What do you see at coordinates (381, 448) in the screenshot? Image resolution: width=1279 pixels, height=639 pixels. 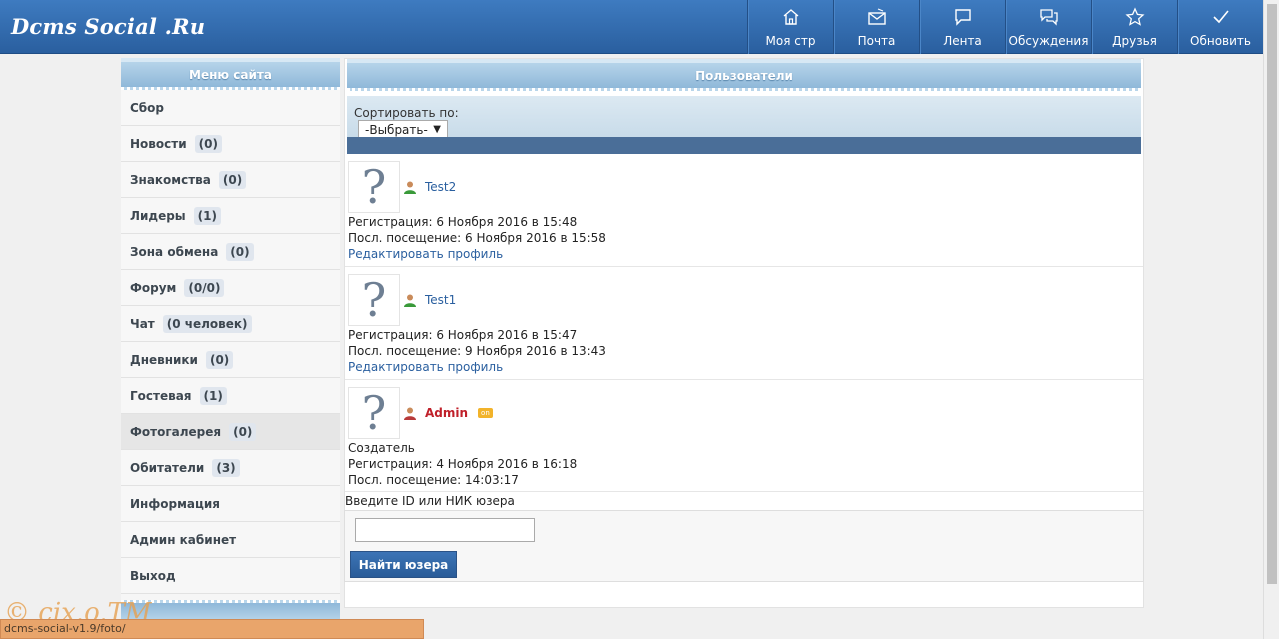 I see `user-role: Создатель` at bounding box center [381, 448].